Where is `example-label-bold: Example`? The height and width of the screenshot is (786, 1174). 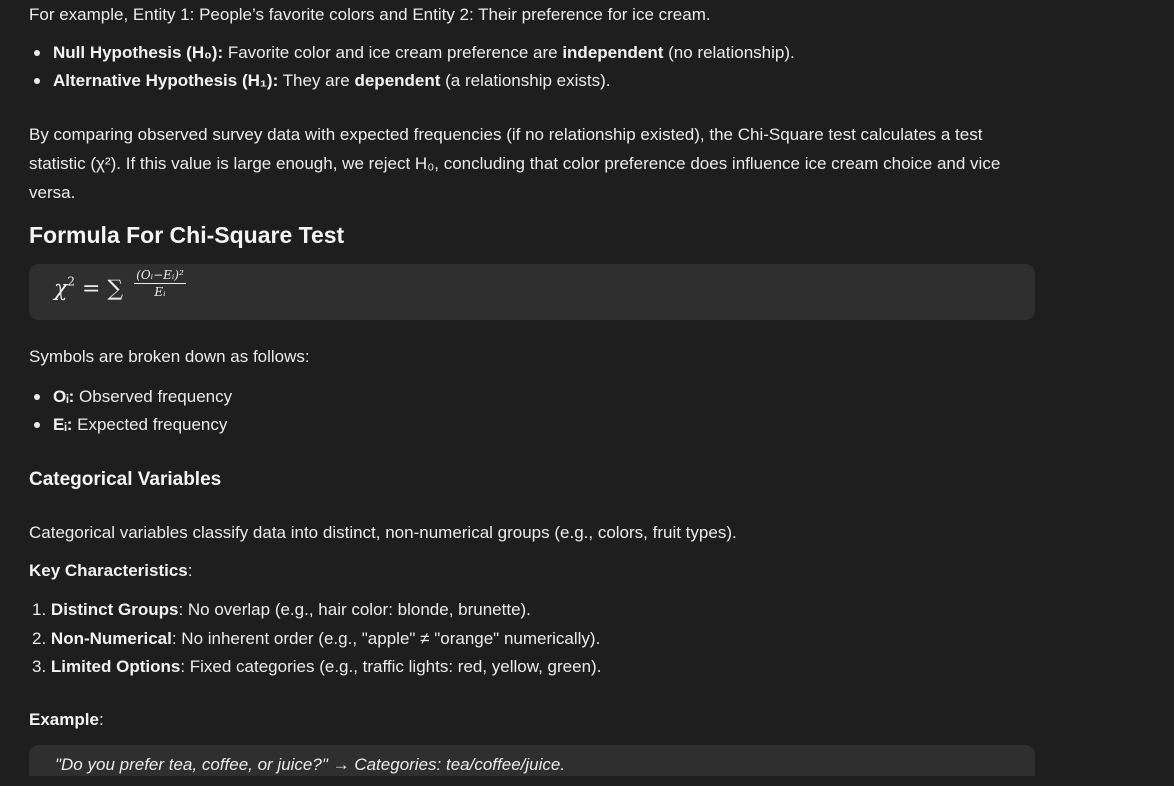 example-label-bold: Example is located at coordinates (64, 719).